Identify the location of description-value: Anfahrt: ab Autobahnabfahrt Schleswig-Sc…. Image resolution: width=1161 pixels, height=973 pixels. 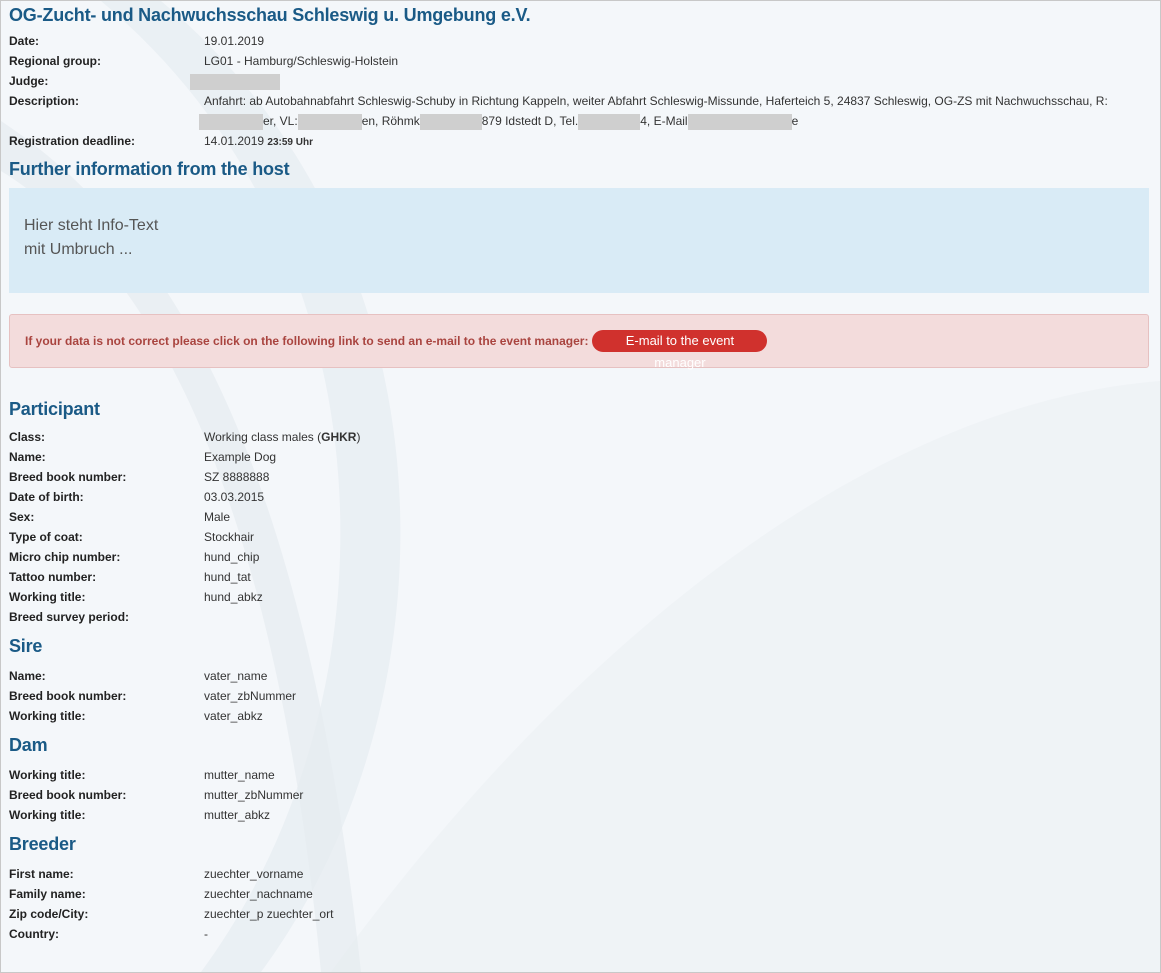
(674, 111).